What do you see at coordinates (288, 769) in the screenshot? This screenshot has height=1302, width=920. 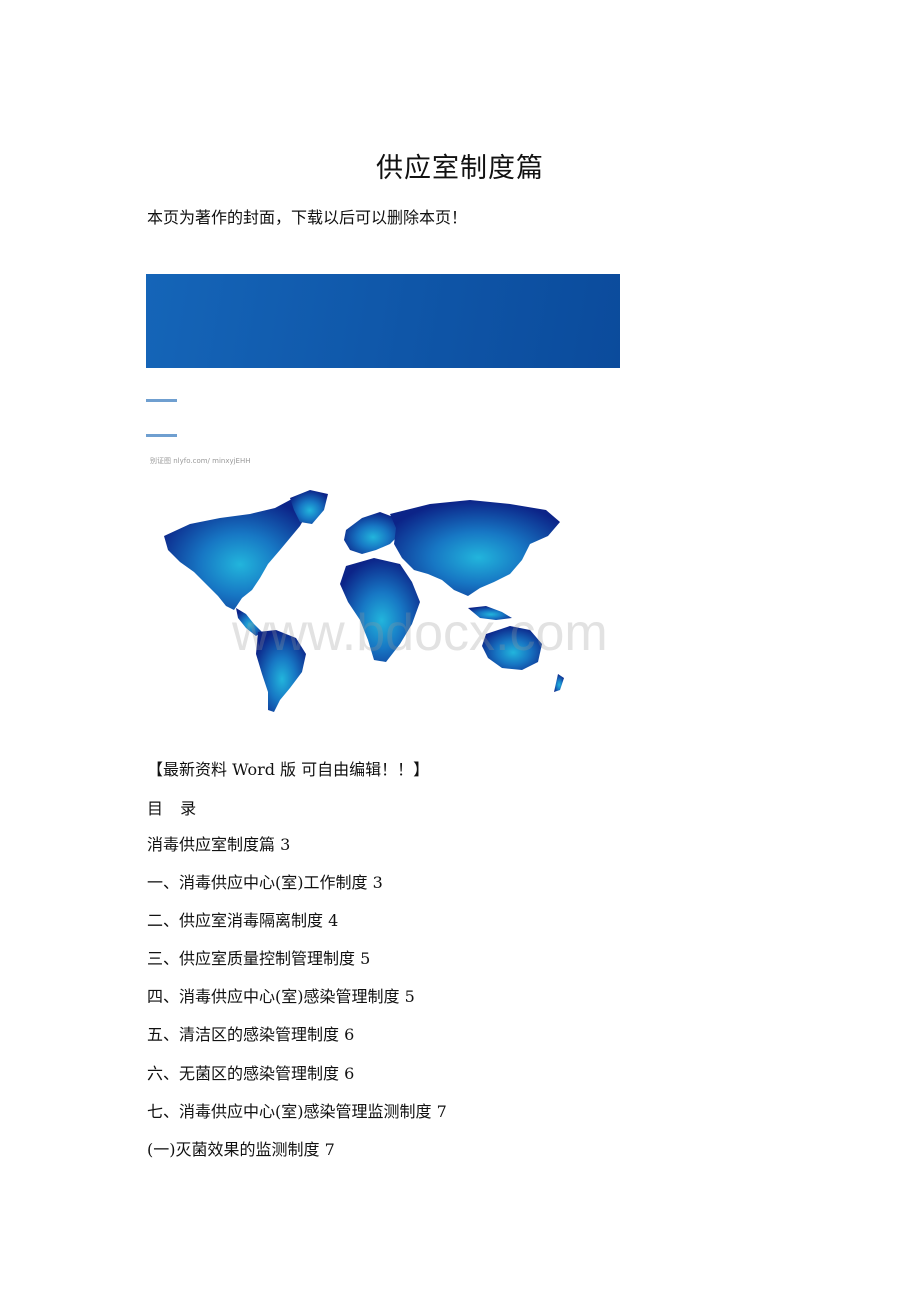 I see `promo-text: 【最新资料 Word 版 可自由编辑！！】` at bounding box center [288, 769].